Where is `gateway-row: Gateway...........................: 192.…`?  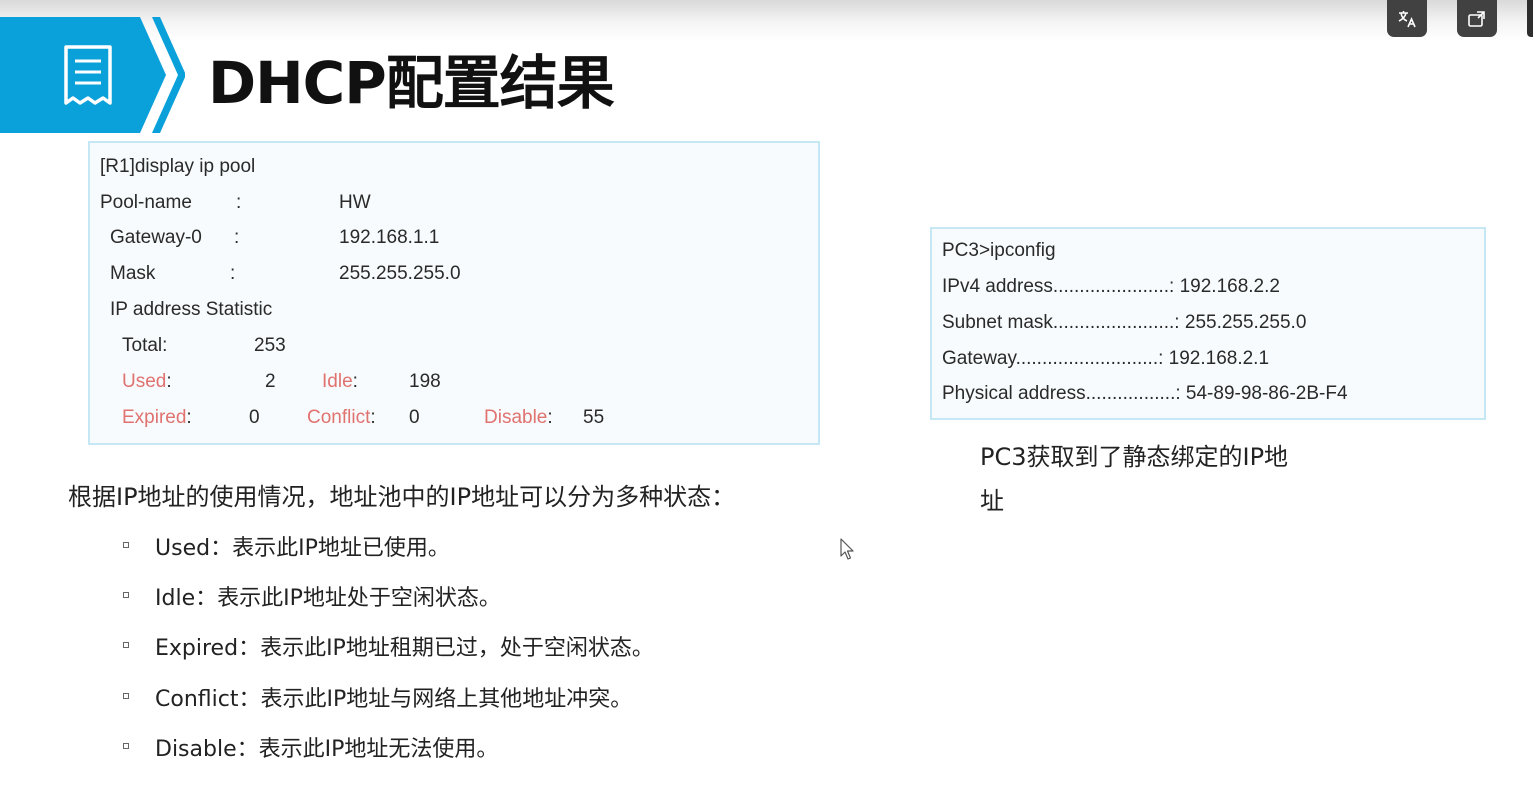 gateway-row: Gateway...........................: 192.… is located at coordinates (1106, 358).